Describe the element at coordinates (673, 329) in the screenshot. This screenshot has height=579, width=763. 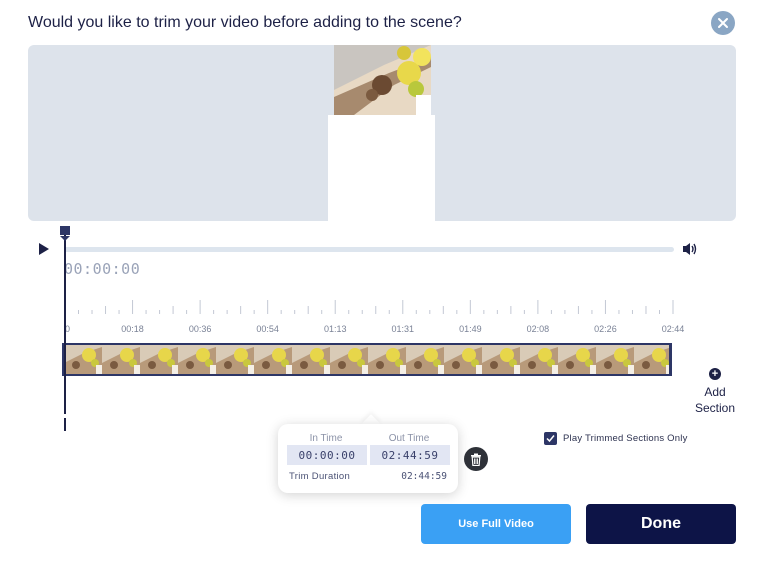
I see `tick-label: 02:44` at that location.